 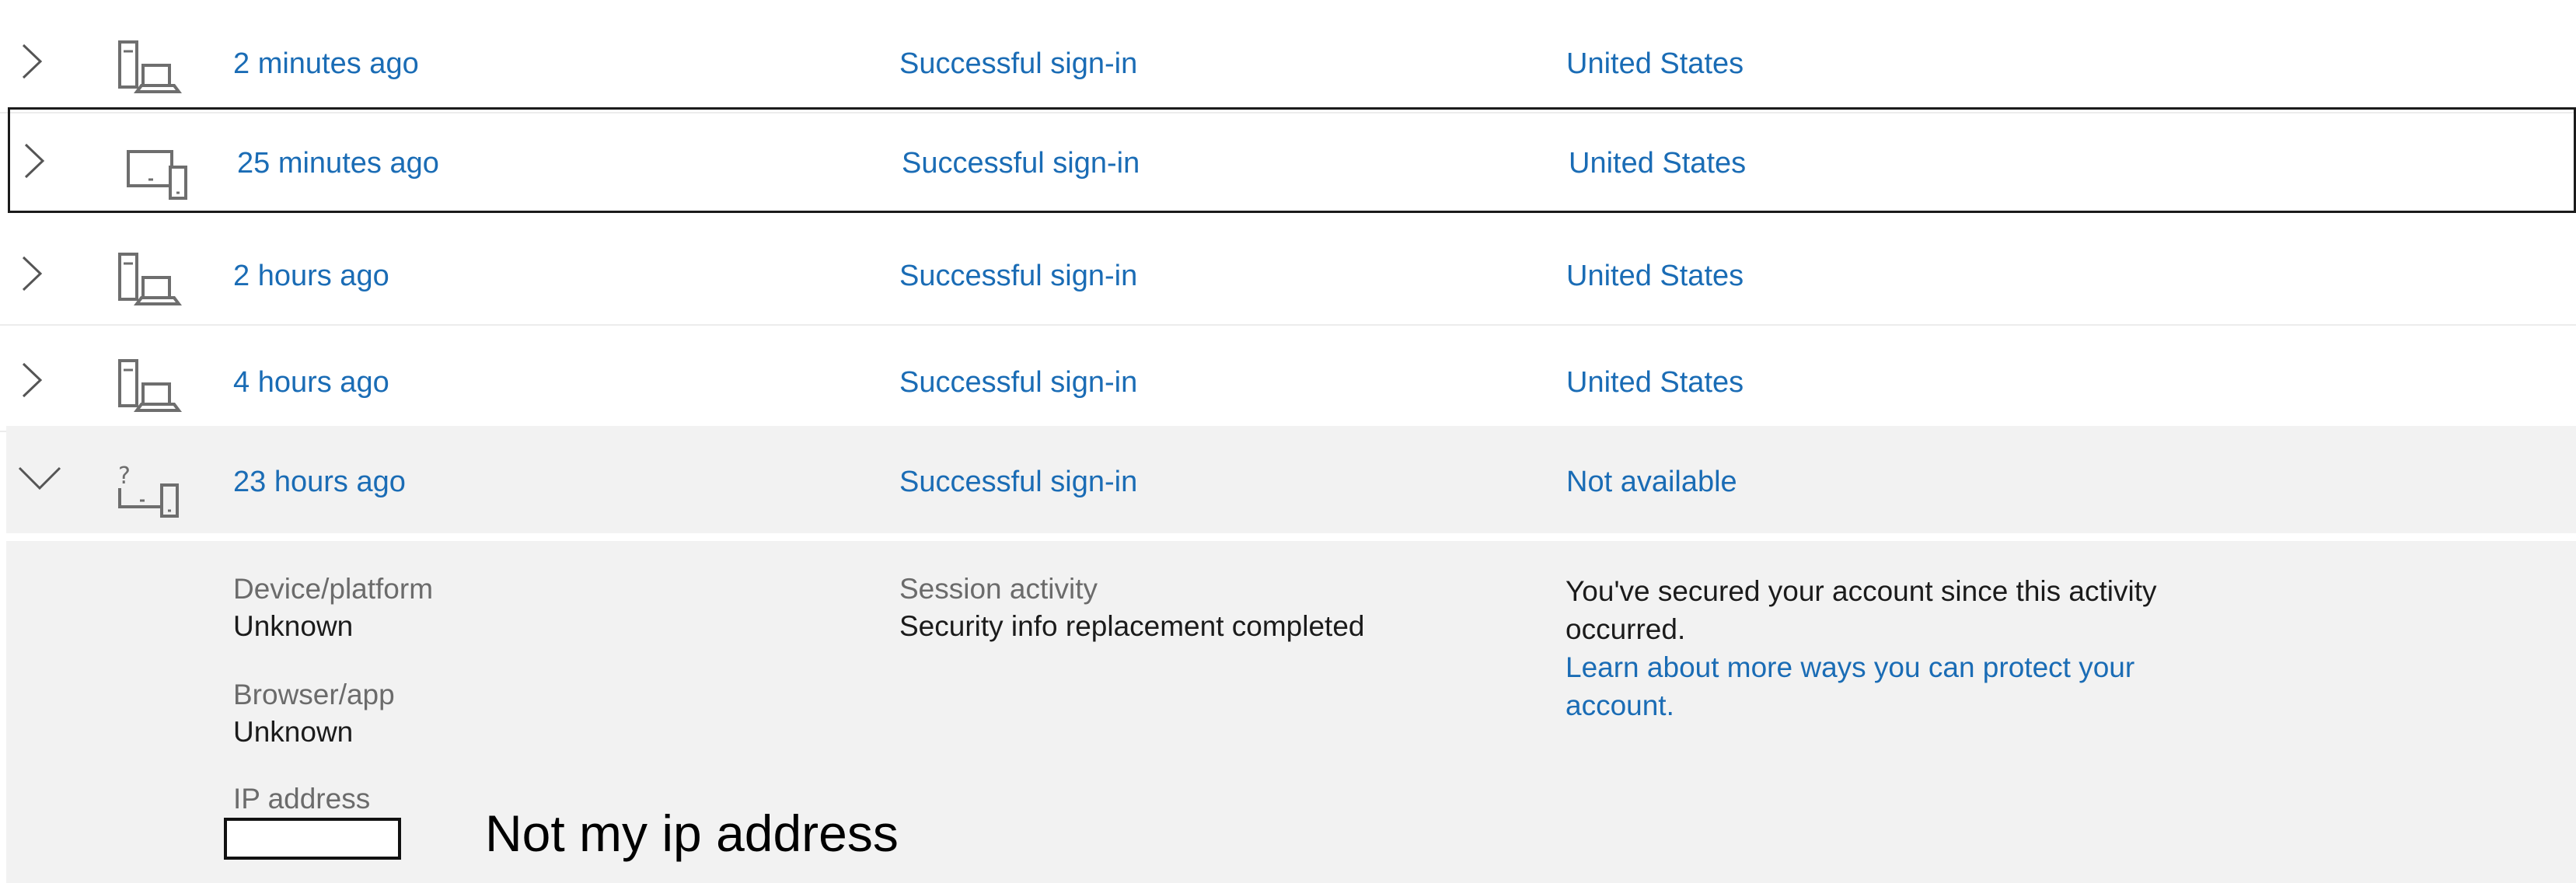 What do you see at coordinates (294, 626) in the screenshot?
I see `device-platform-value: Unknown` at bounding box center [294, 626].